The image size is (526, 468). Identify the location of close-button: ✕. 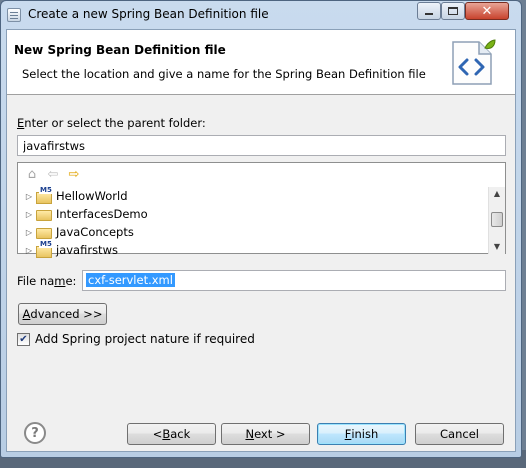
(487, 11).